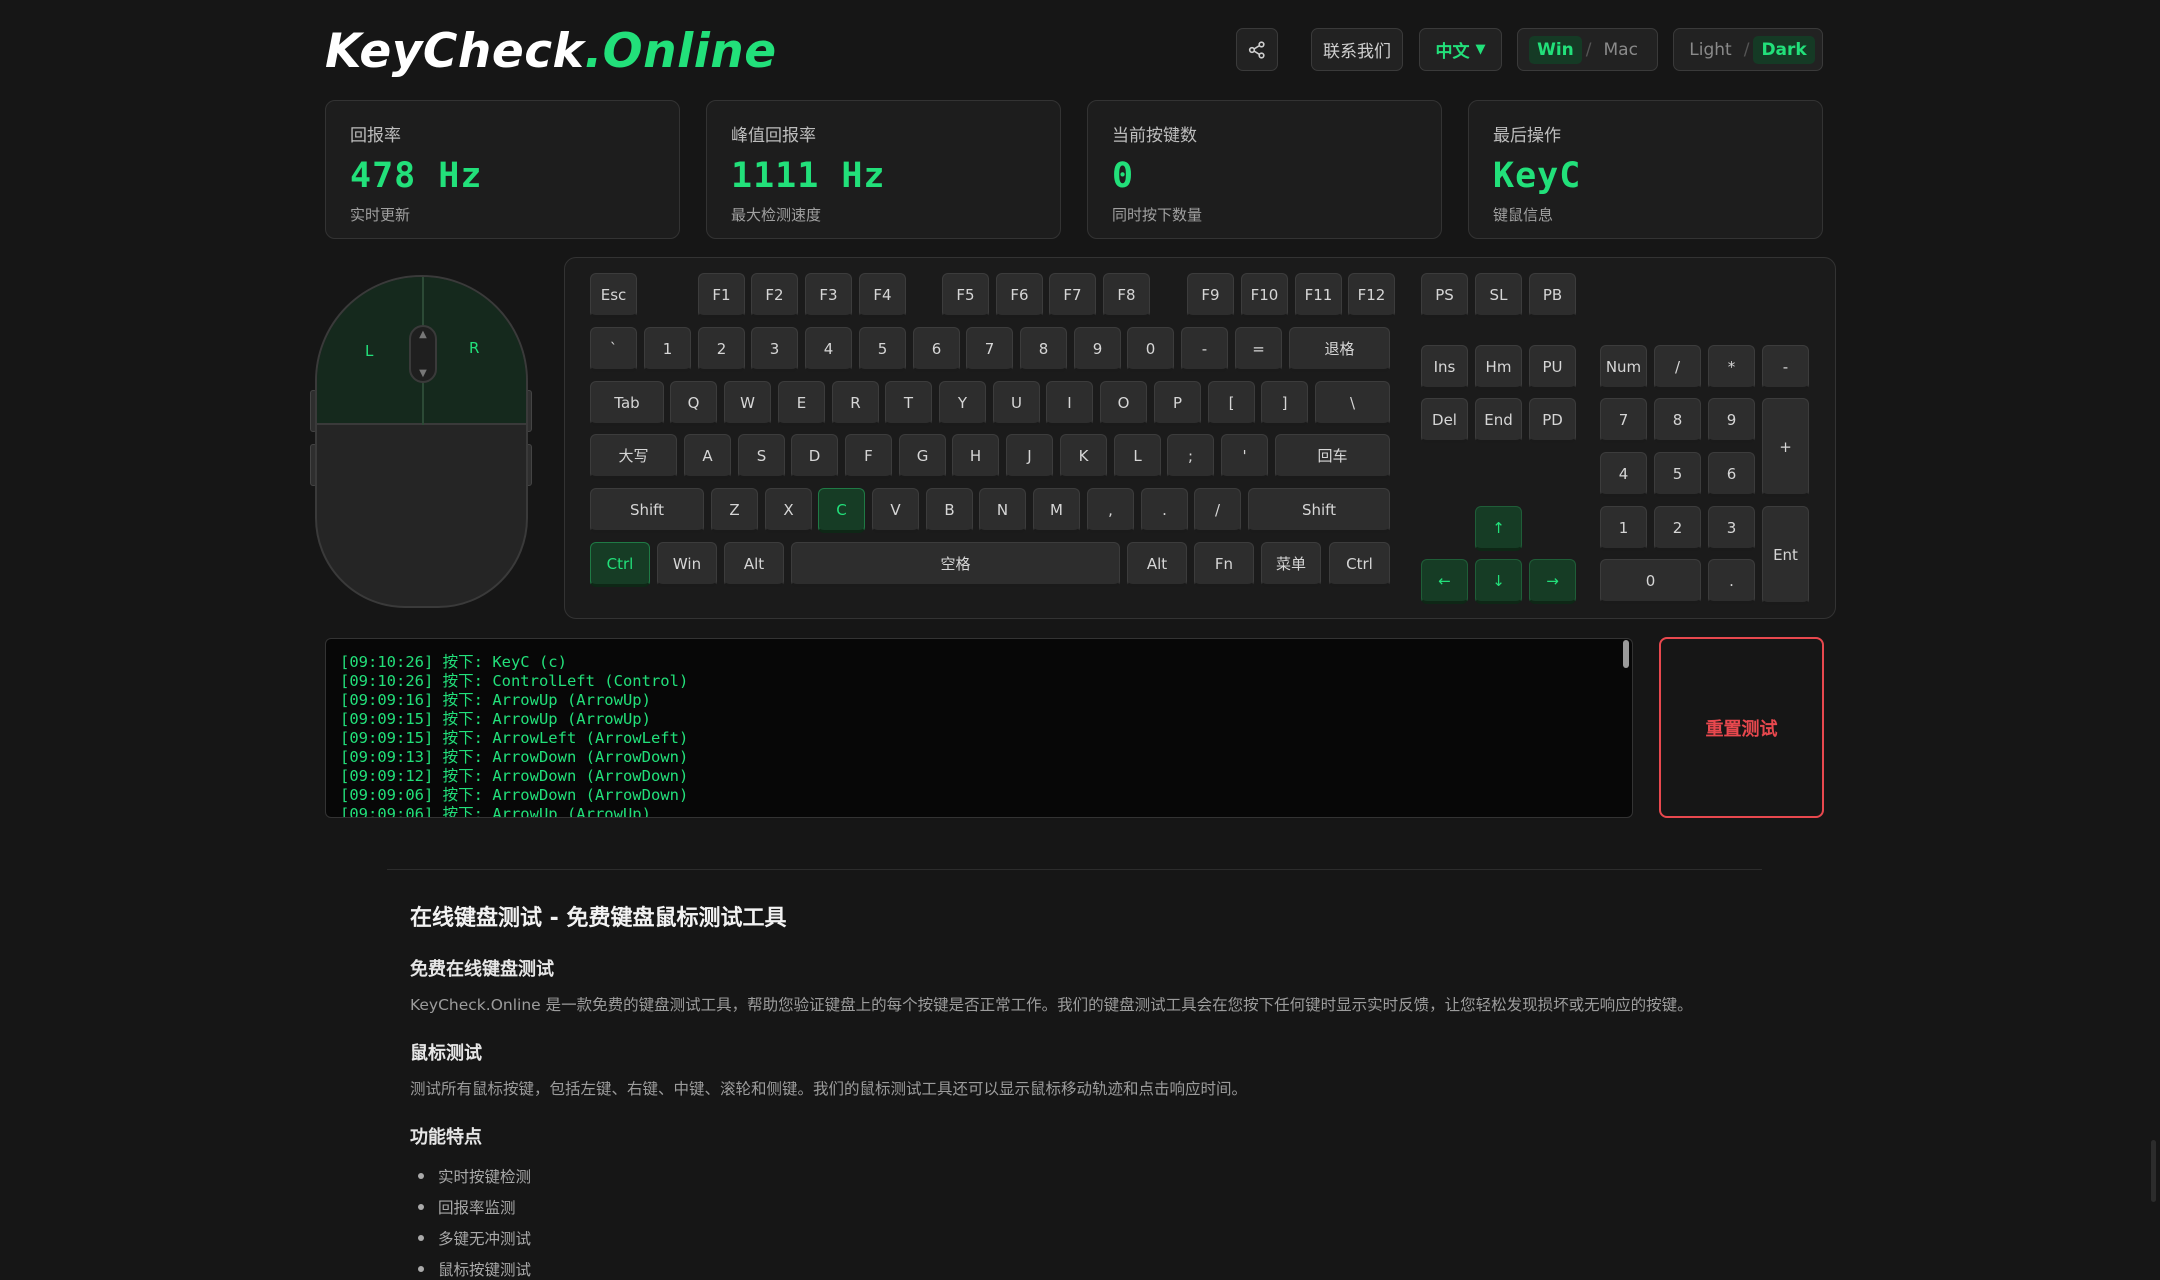 This screenshot has height=1280, width=2160. Describe the element at coordinates (1498, 295) in the screenshot. I see `key-scrolllock: SL` at that location.